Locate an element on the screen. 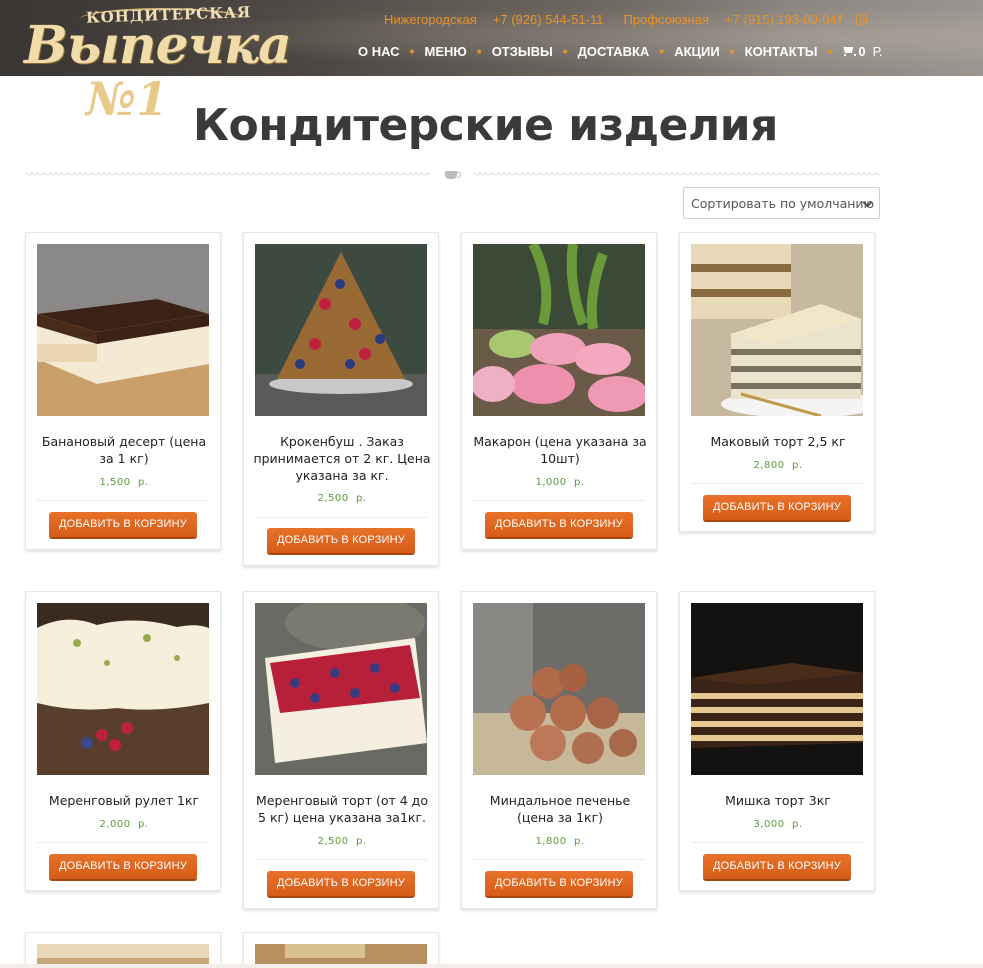 This screenshot has width=983, height=968. title-divider is located at coordinates (453, 175).